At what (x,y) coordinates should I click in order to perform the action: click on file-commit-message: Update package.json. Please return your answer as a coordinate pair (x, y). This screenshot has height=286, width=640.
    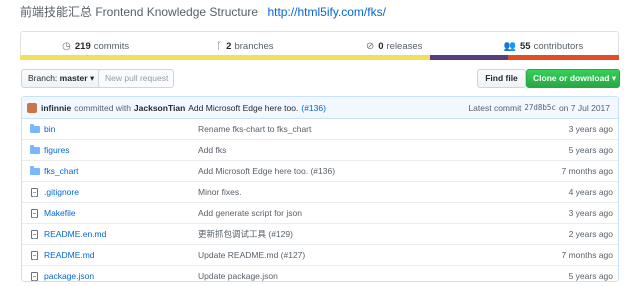
    Looking at the image, I should click on (360, 276).